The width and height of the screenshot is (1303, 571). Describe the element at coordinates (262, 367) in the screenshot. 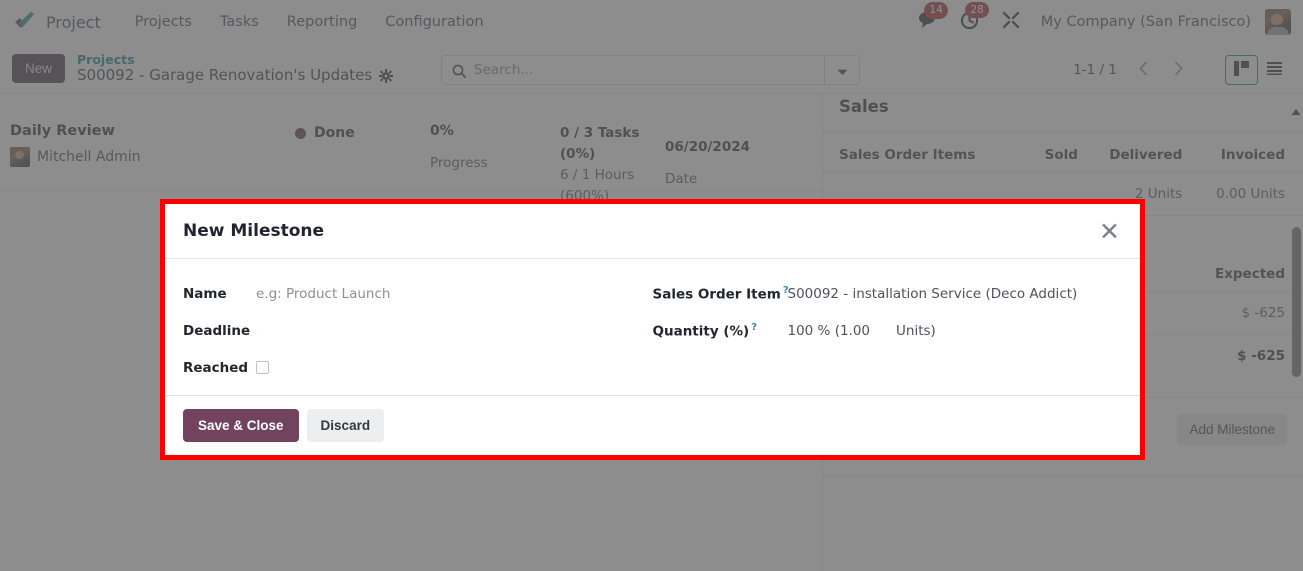

I see `reached-checkbox` at that location.